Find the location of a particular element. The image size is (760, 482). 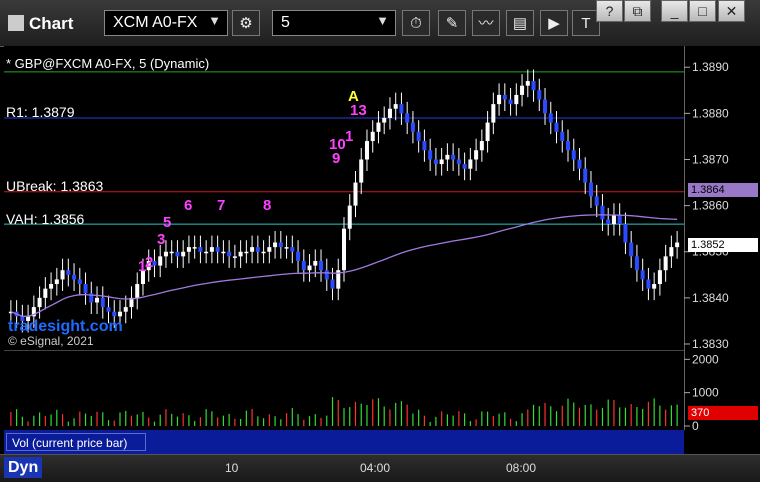

last-price-tag: 1.3852 is located at coordinates (723, 245).